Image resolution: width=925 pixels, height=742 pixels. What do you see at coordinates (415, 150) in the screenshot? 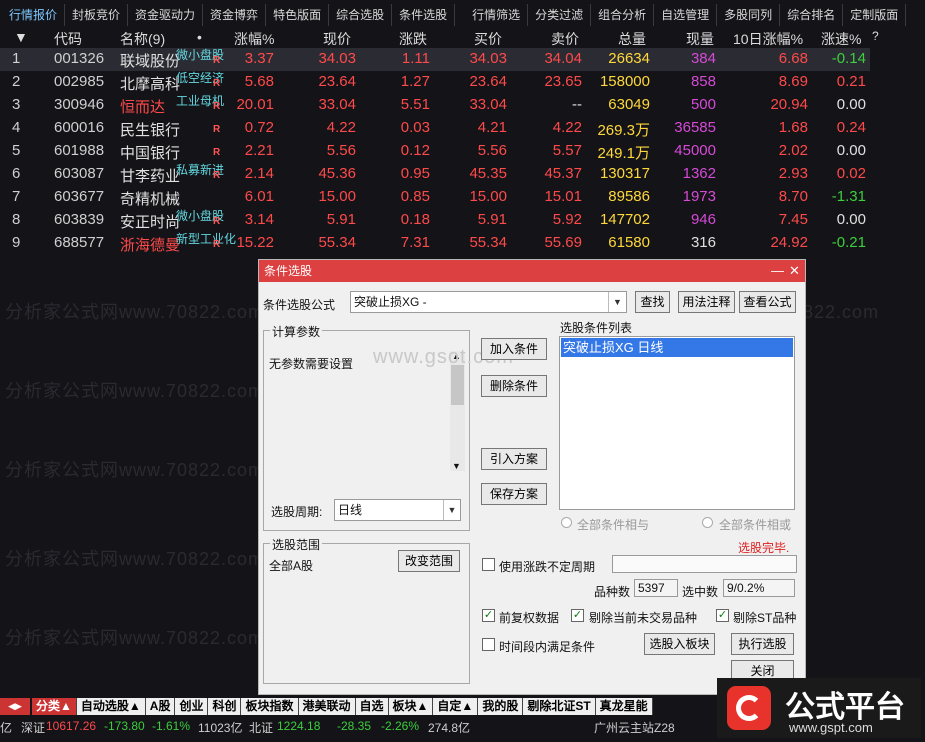
I see `cell-chg: 0.12` at bounding box center [415, 150].